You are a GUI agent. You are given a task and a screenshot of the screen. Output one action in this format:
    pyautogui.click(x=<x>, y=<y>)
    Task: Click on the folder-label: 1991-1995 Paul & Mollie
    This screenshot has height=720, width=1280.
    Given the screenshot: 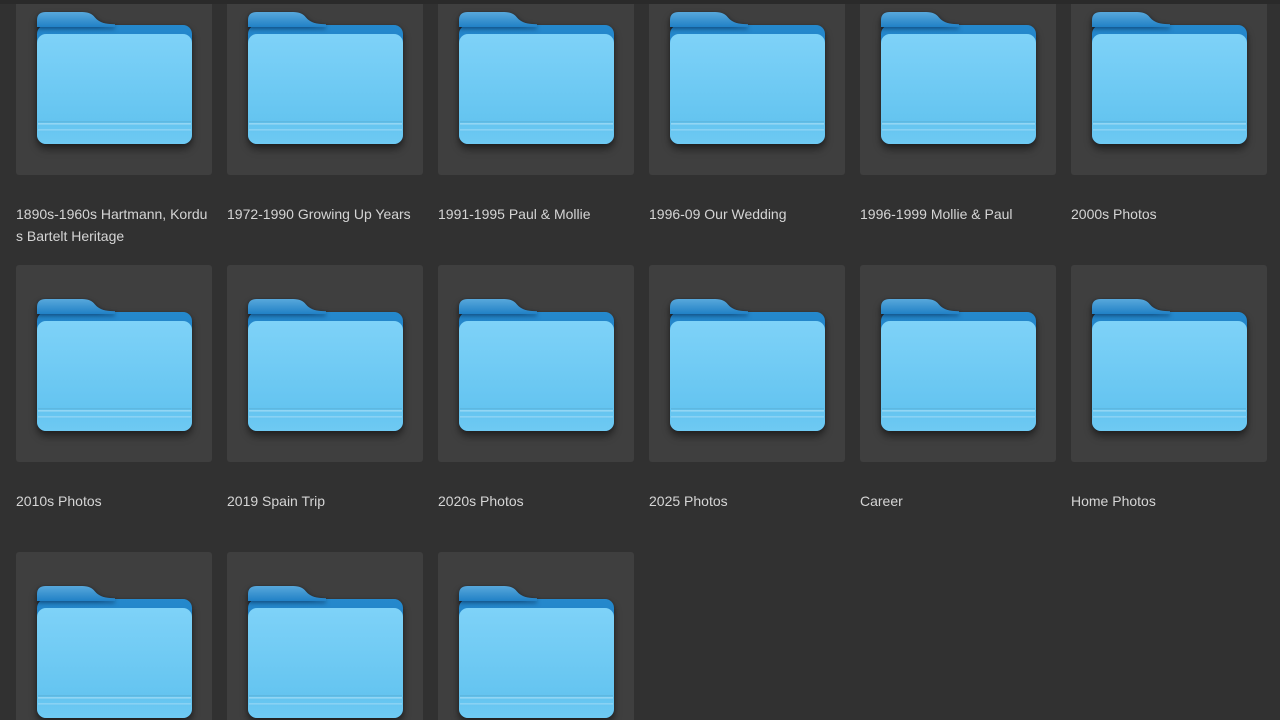 What is the action you would take?
    pyautogui.click(x=536, y=214)
    